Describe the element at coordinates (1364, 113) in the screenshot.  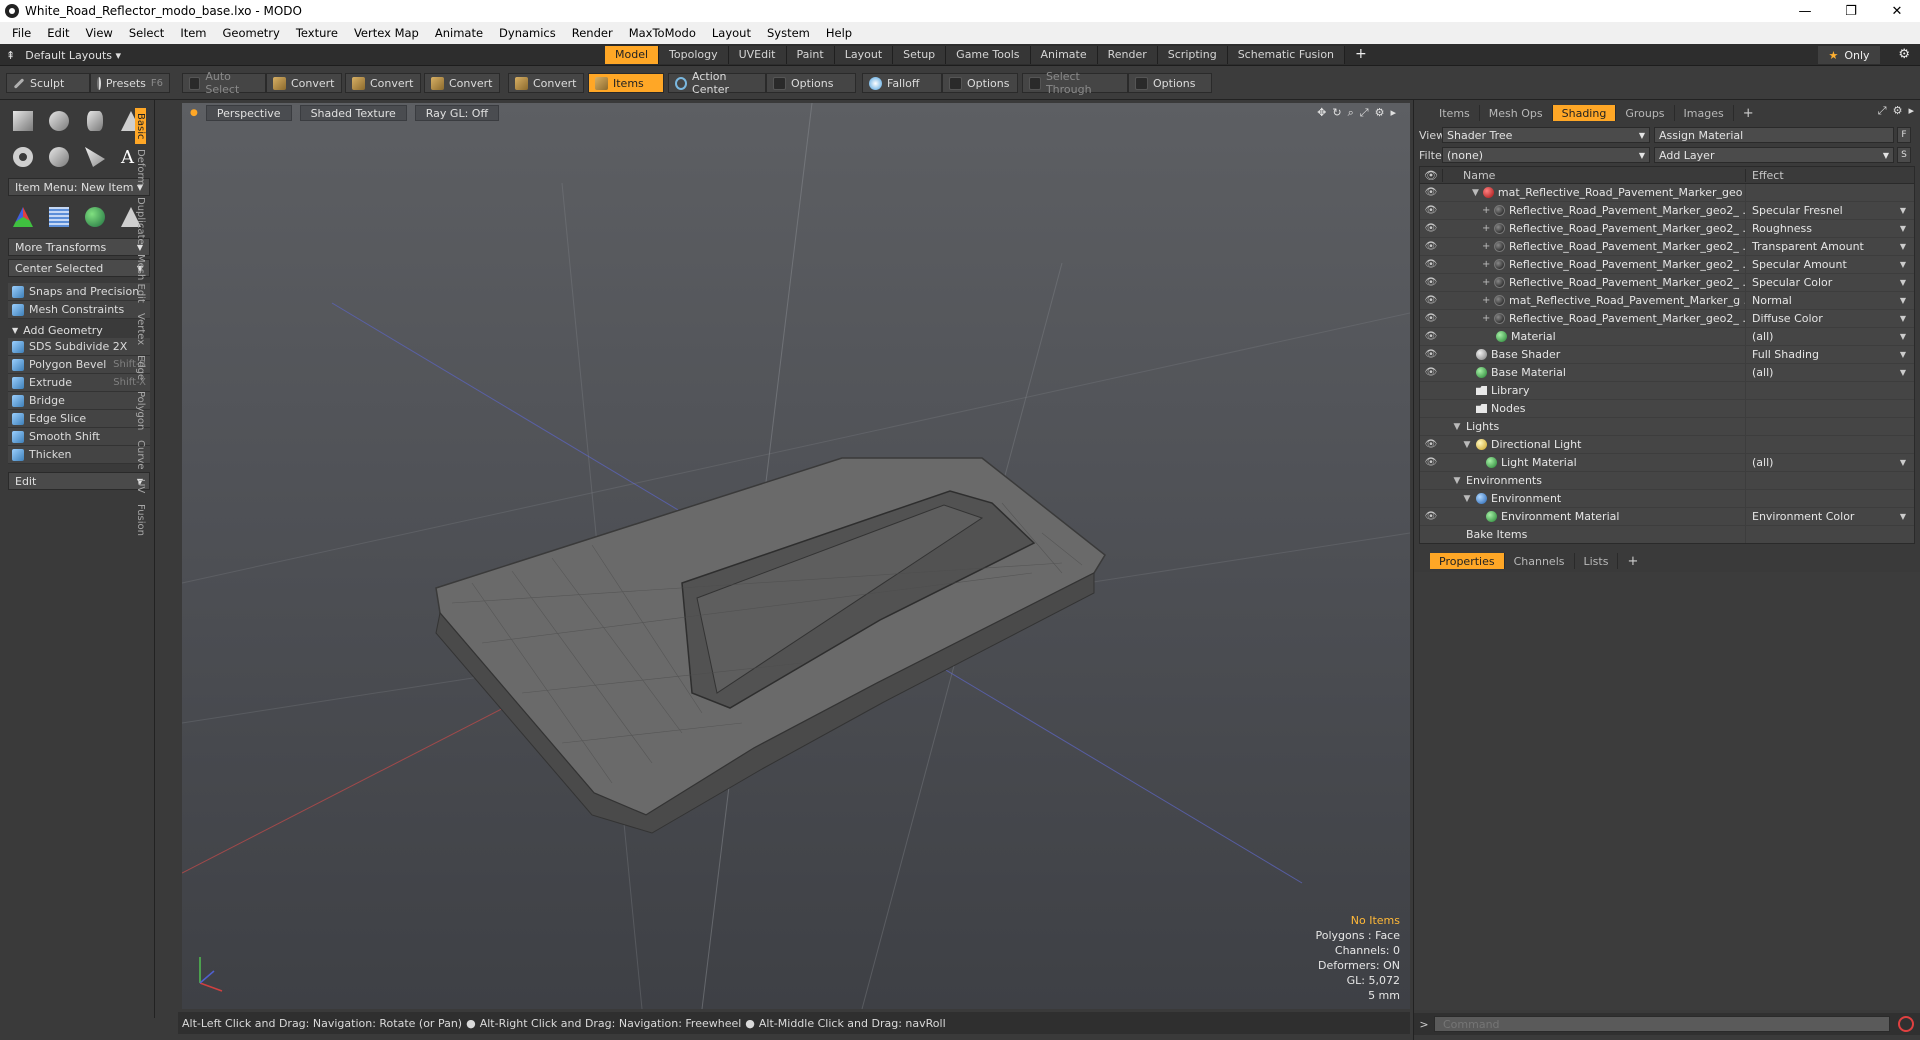
I see `fit-view-icon: ⤢` at that location.